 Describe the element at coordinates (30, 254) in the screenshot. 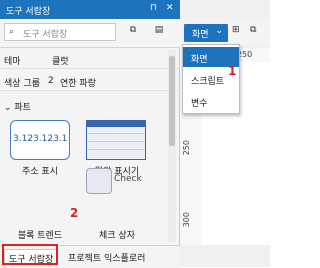

I see `highlight-box` at that location.